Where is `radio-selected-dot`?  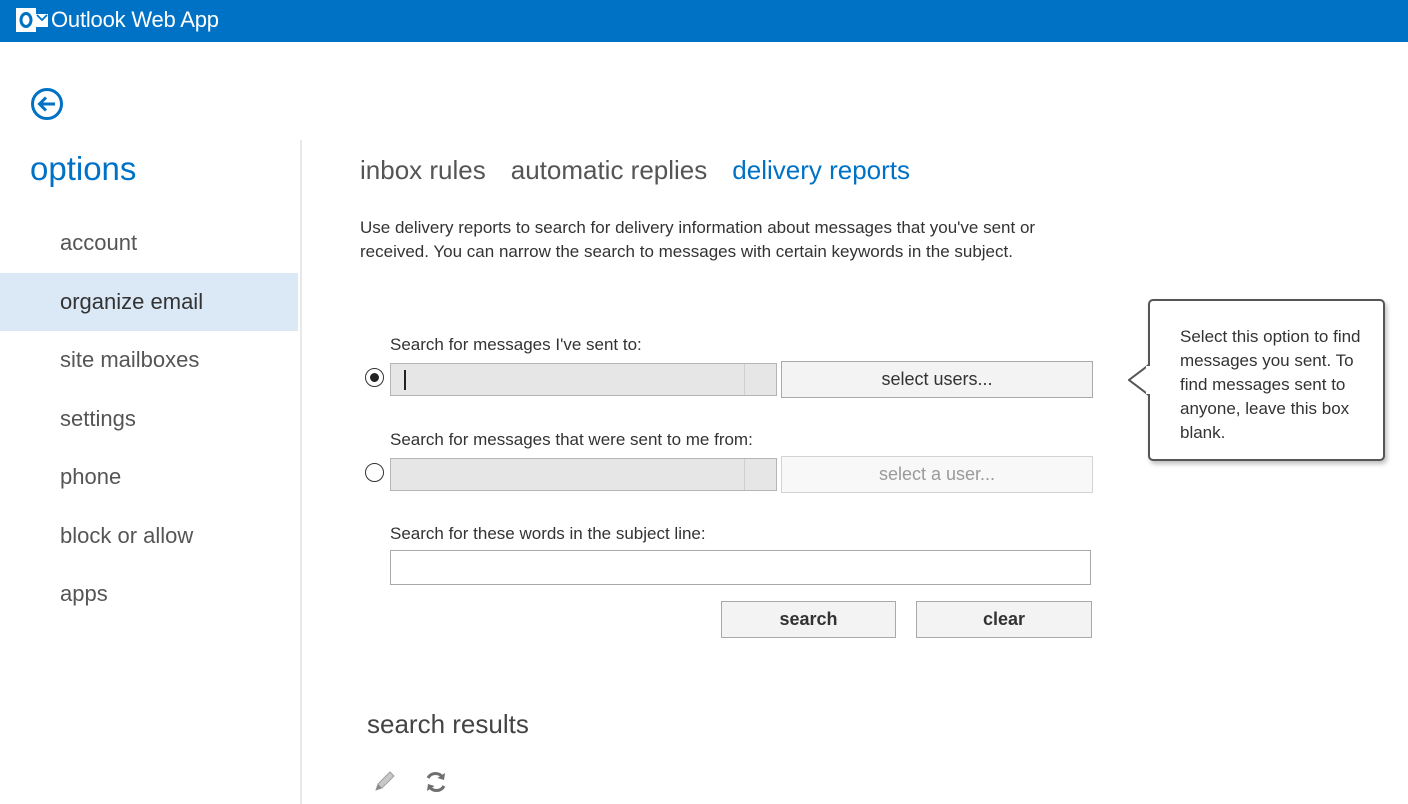
radio-selected-dot is located at coordinates (374, 377).